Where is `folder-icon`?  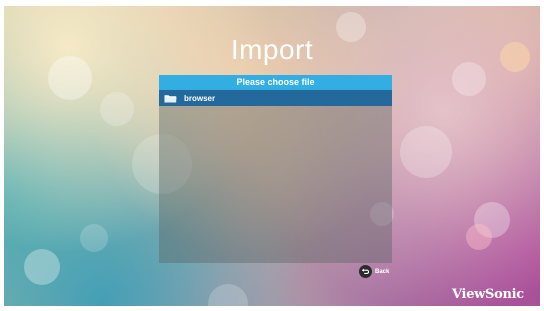
folder-icon is located at coordinates (171, 98).